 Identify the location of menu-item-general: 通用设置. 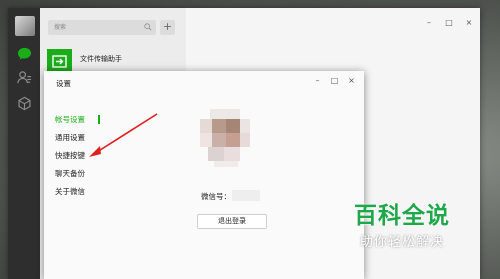
(70, 137).